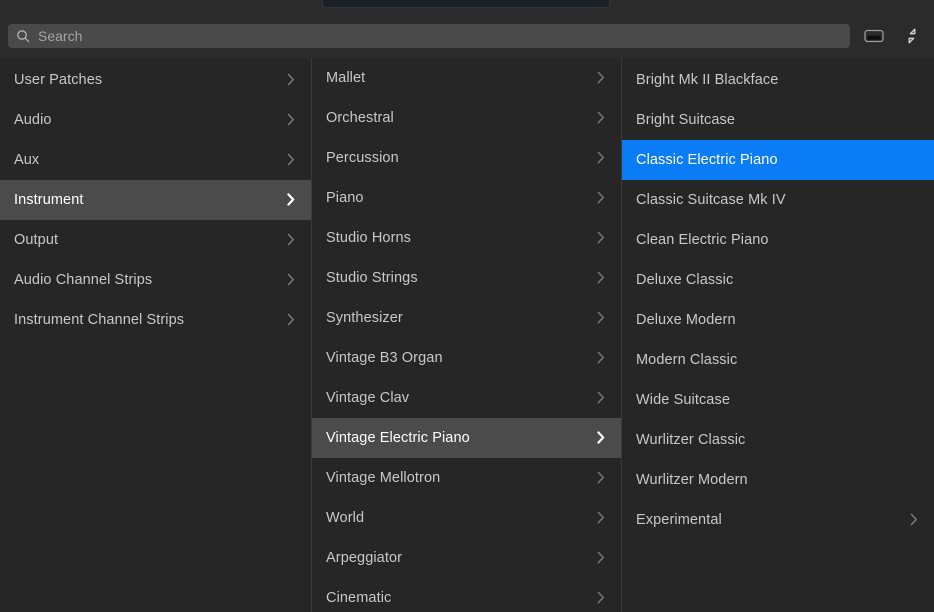 The height and width of the screenshot is (612, 934). I want to click on collapse-view-button, so click(912, 36).